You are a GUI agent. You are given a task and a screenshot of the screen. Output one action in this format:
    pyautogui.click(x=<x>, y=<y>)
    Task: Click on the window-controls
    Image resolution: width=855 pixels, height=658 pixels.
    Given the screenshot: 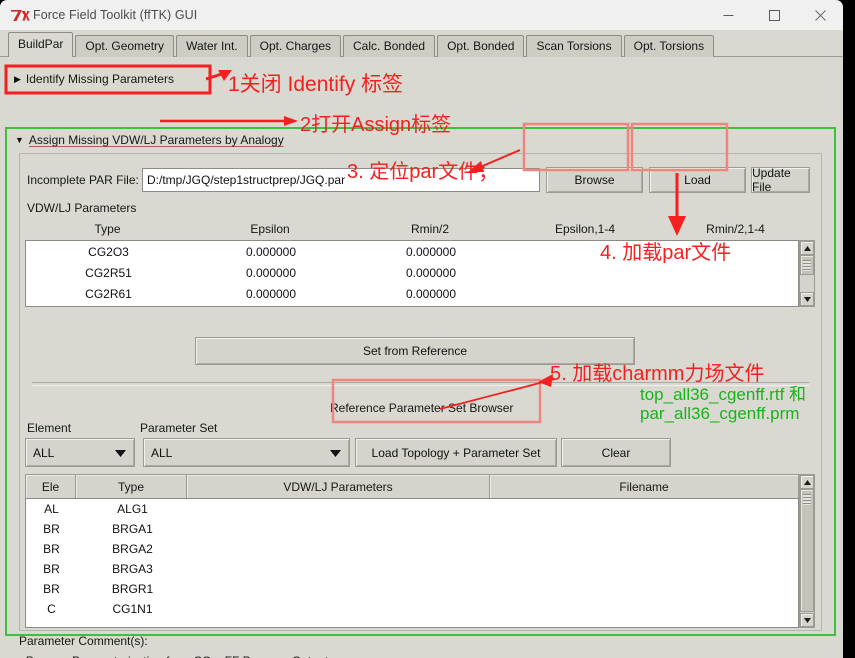 What is the action you would take?
    pyautogui.click(x=774, y=15)
    